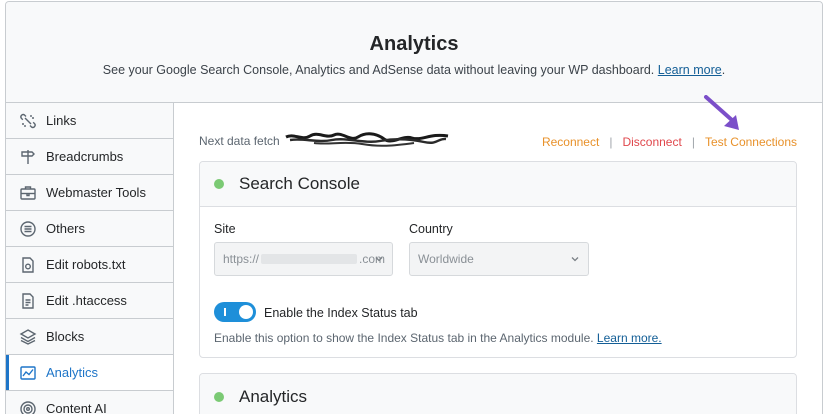 Image resolution: width=827 pixels, height=414 pixels. I want to click on sidebar-item-content-ai: Content AI, so click(89, 402).